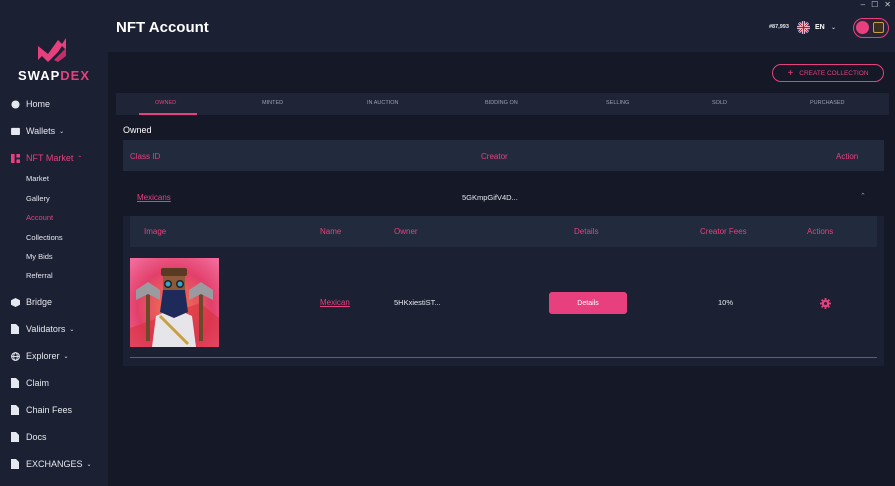 The image size is (895, 486). Describe the element at coordinates (41, 131) in the screenshot. I see `sidebar-item-label: Wallets` at that location.